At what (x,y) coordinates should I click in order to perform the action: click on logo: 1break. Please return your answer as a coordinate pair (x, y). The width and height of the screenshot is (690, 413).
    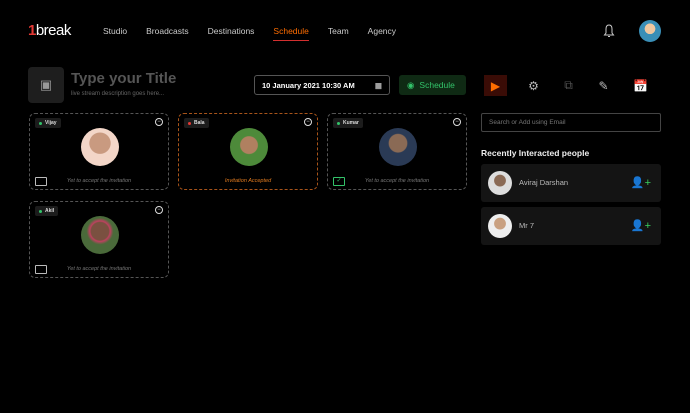
    Looking at the image, I should click on (49, 30).